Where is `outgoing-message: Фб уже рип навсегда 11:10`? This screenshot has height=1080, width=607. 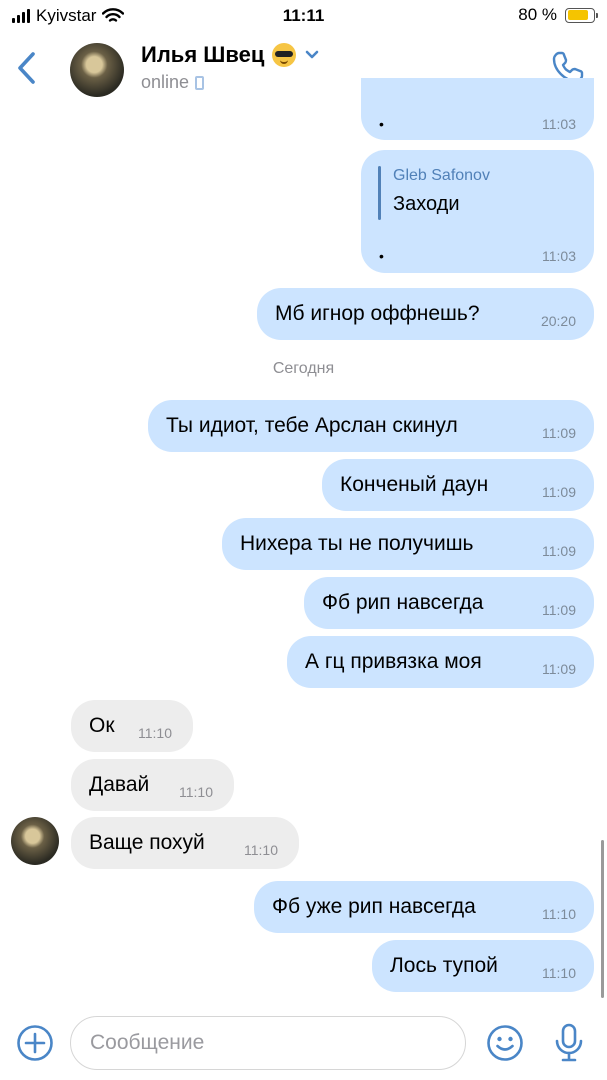 outgoing-message: Фб уже рип навсегда 11:10 is located at coordinates (424, 907).